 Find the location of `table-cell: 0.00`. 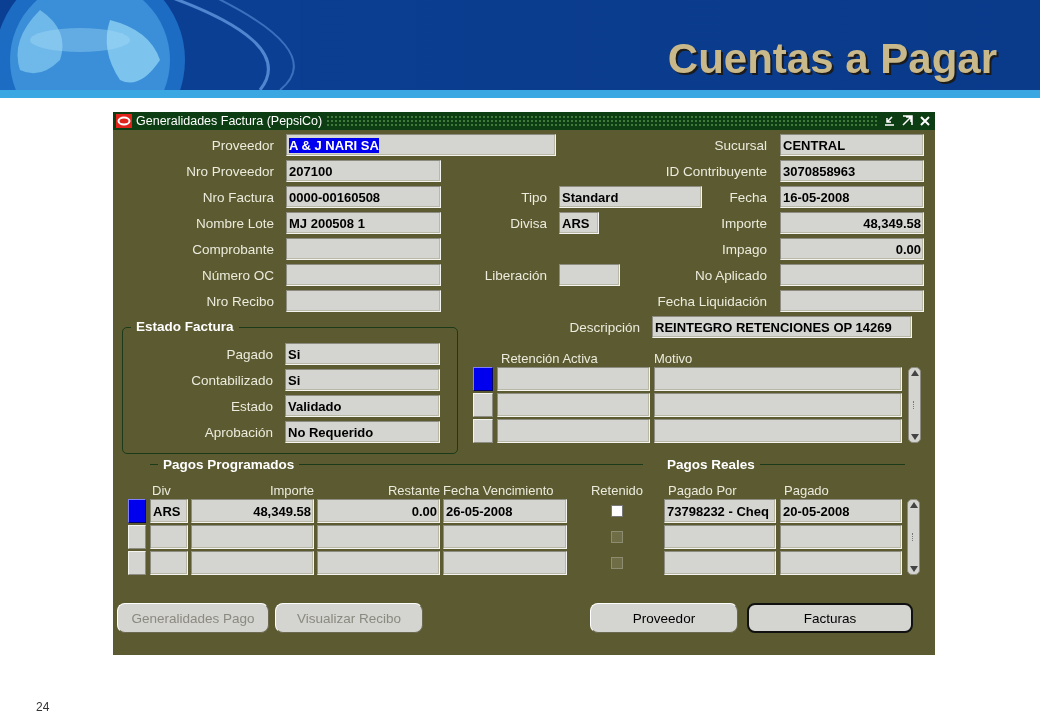

table-cell: 0.00 is located at coordinates (378, 511).